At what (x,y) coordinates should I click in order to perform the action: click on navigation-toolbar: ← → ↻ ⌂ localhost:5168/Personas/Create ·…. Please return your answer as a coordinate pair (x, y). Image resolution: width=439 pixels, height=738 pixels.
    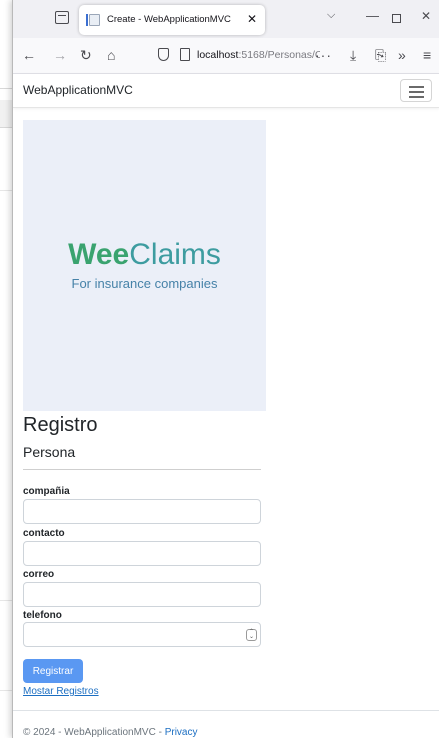
    Looking at the image, I should click on (226, 56).